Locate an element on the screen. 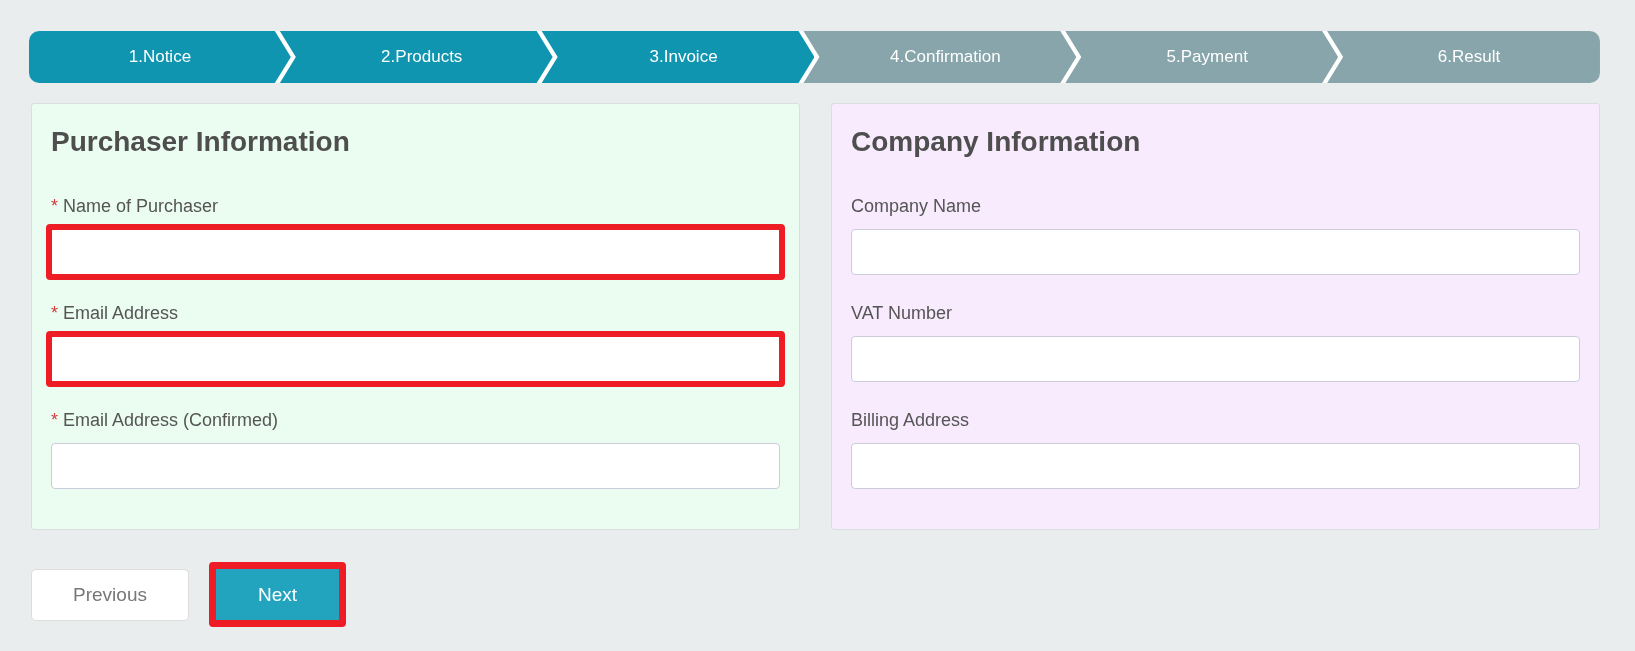 The height and width of the screenshot is (651, 1635). next-button: Next is located at coordinates (277, 594).